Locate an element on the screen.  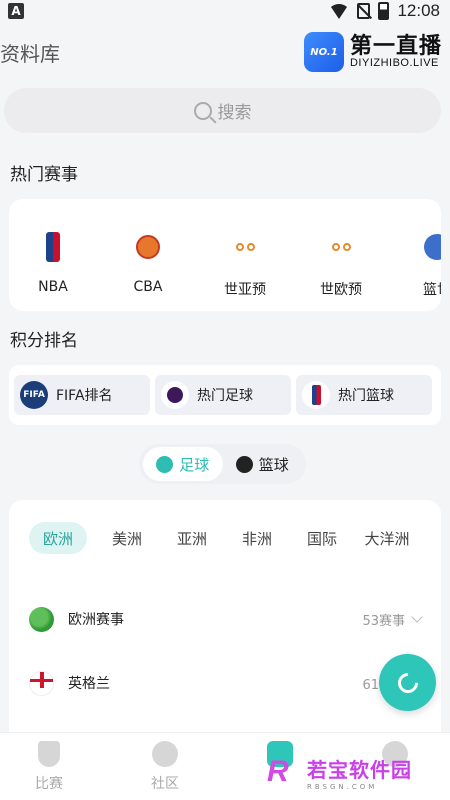
sport-option-basketball: 篮球 is located at coordinates (263, 464).